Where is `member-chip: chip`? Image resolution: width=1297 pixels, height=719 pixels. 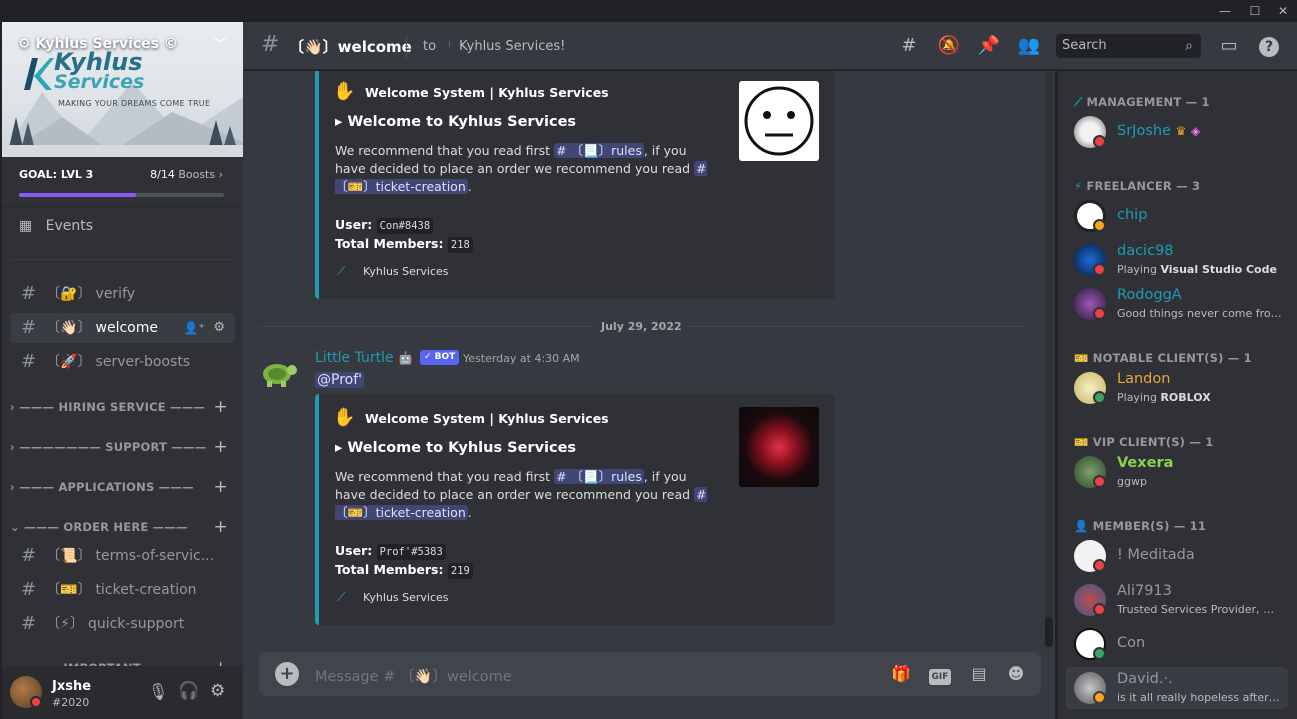 member-chip: chip is located at coordinates (1177, 216).